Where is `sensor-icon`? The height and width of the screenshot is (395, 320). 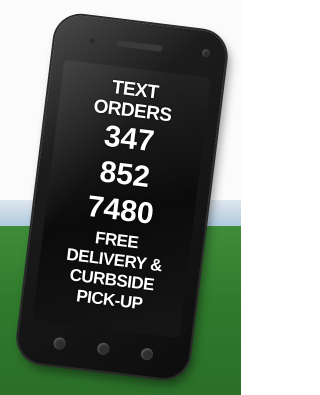
sensor-icon is located at coordinates (92, 40).